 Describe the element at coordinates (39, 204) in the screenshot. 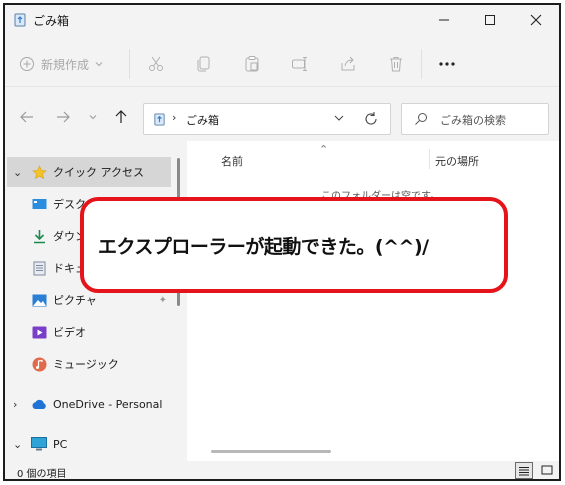

I see `desktop-icon` at that location.